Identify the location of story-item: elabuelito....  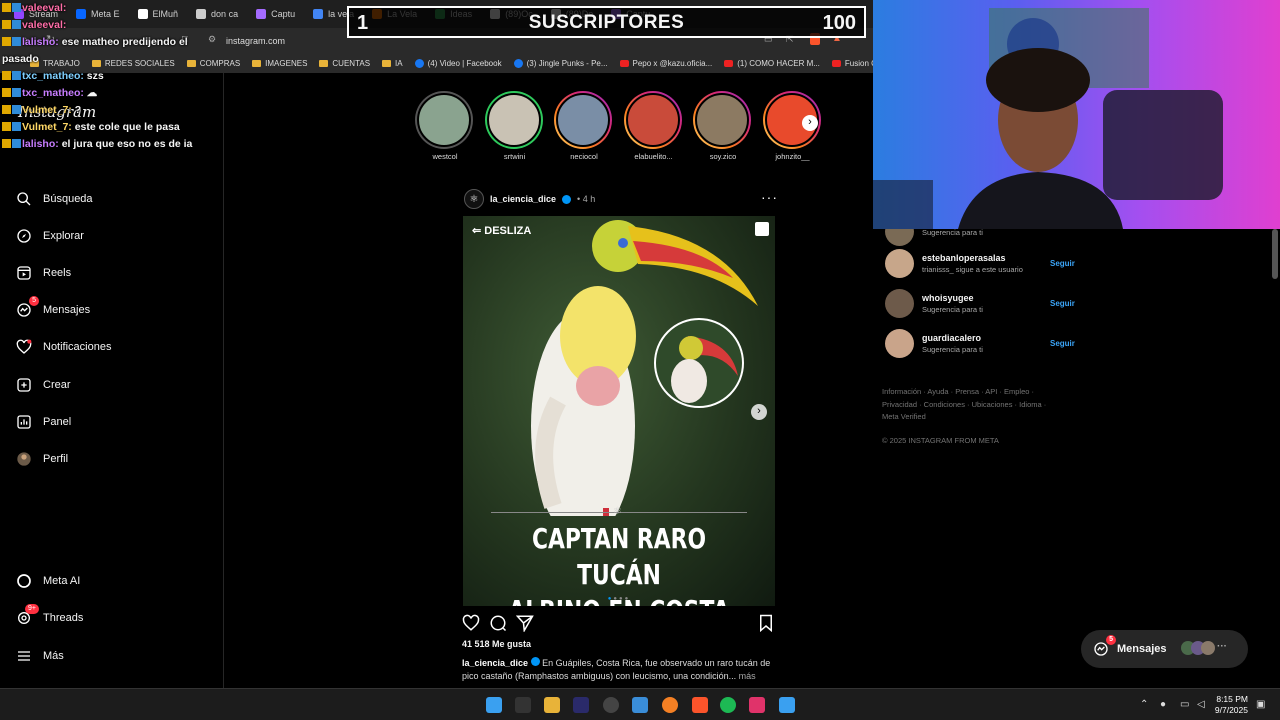
(653, 126).